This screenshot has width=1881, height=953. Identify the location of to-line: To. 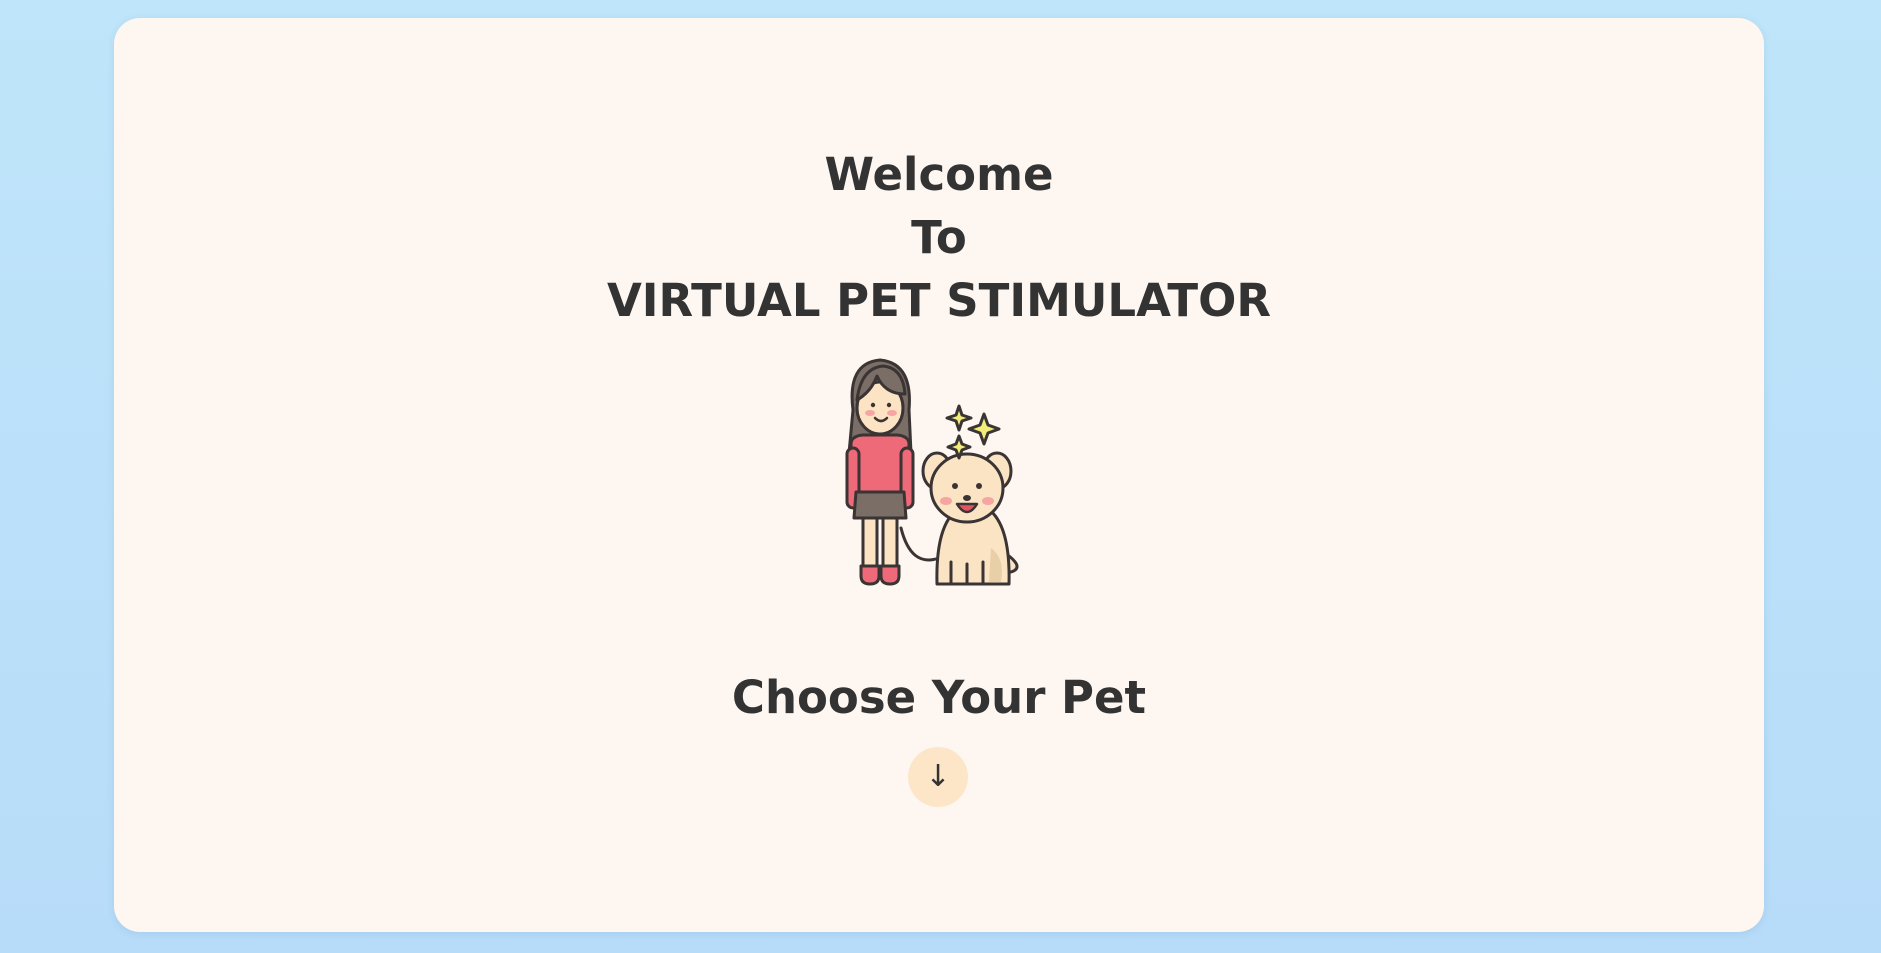
(939, 237).